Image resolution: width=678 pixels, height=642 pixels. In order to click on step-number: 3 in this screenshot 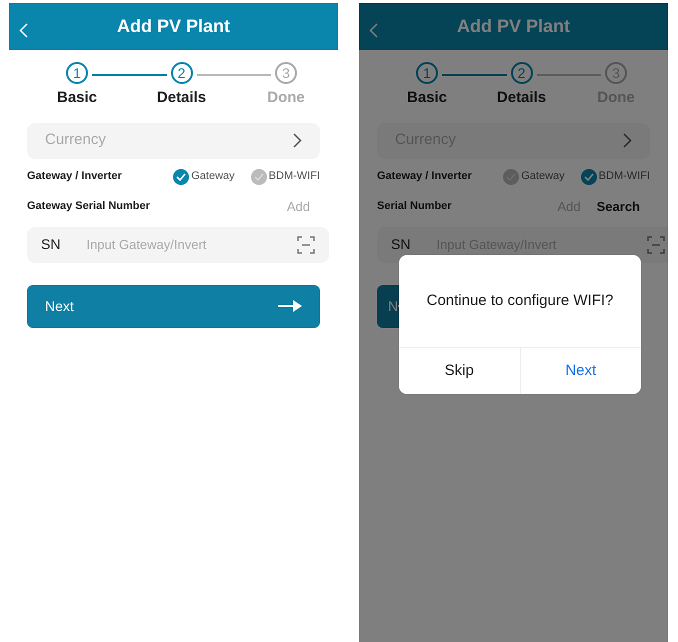, I will do `click(286, 73)`.